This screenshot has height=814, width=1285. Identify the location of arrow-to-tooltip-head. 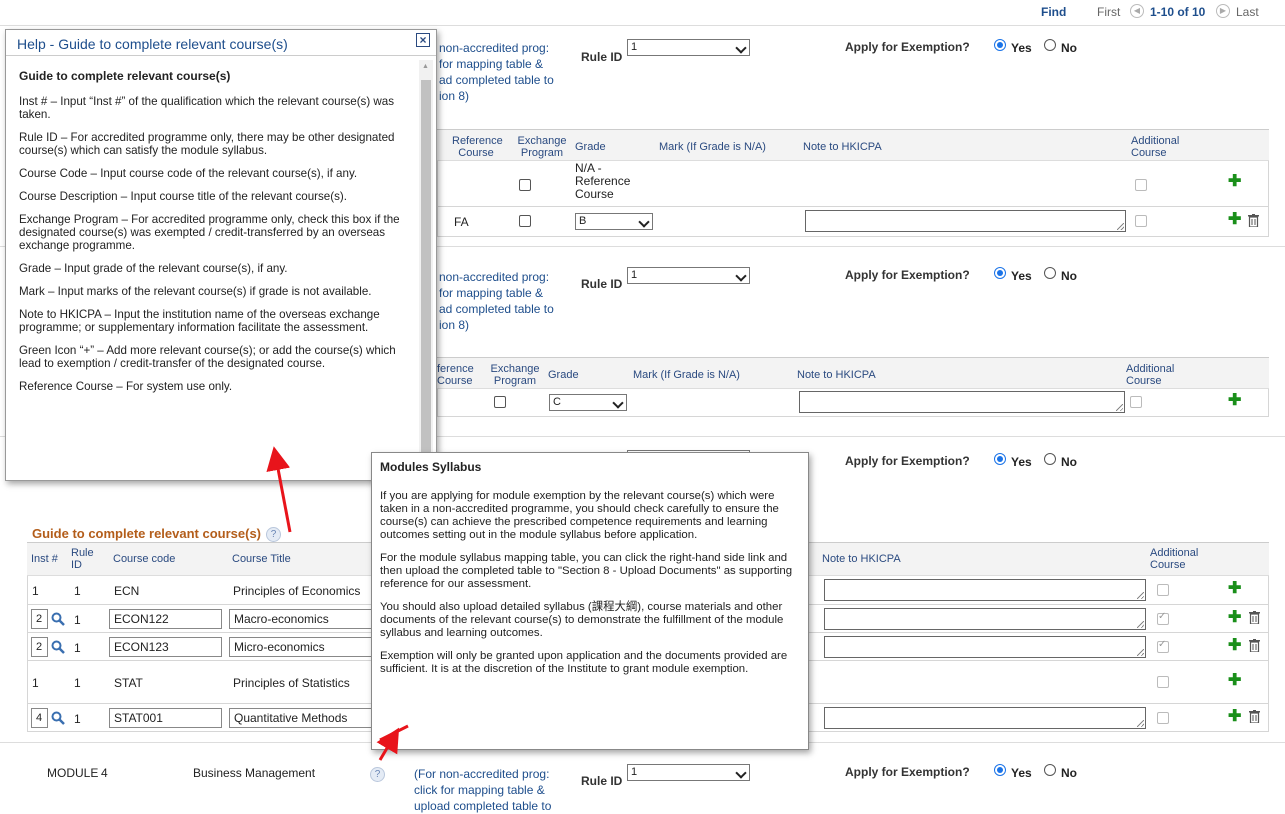
(388, 744).